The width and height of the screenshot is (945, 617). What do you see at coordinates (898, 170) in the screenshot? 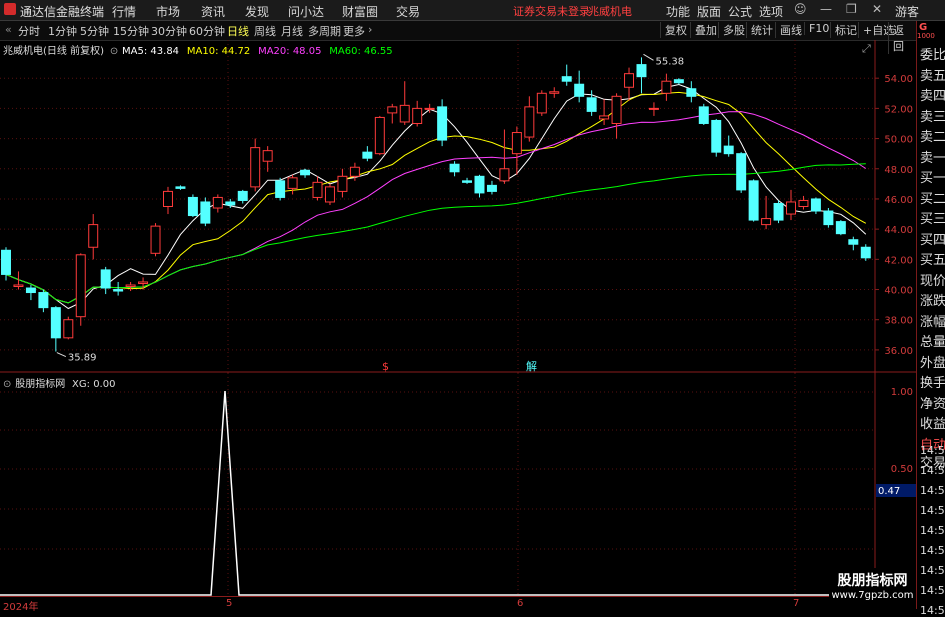
I see `y-tick-label: 48.00` at bounding box center [898, 170].